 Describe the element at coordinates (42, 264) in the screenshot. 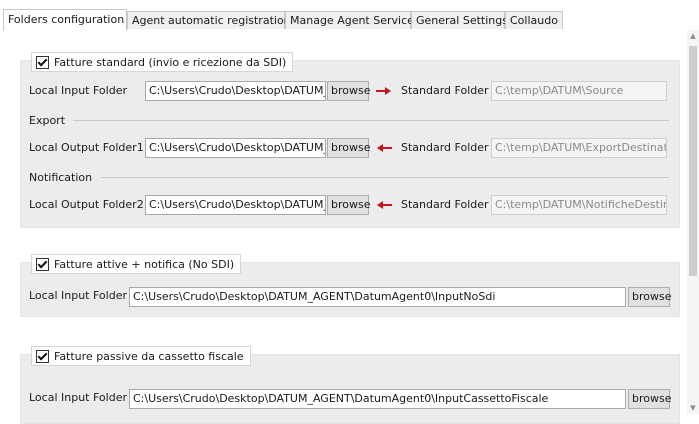

I see `fatture-attive-checkbox` at that location.